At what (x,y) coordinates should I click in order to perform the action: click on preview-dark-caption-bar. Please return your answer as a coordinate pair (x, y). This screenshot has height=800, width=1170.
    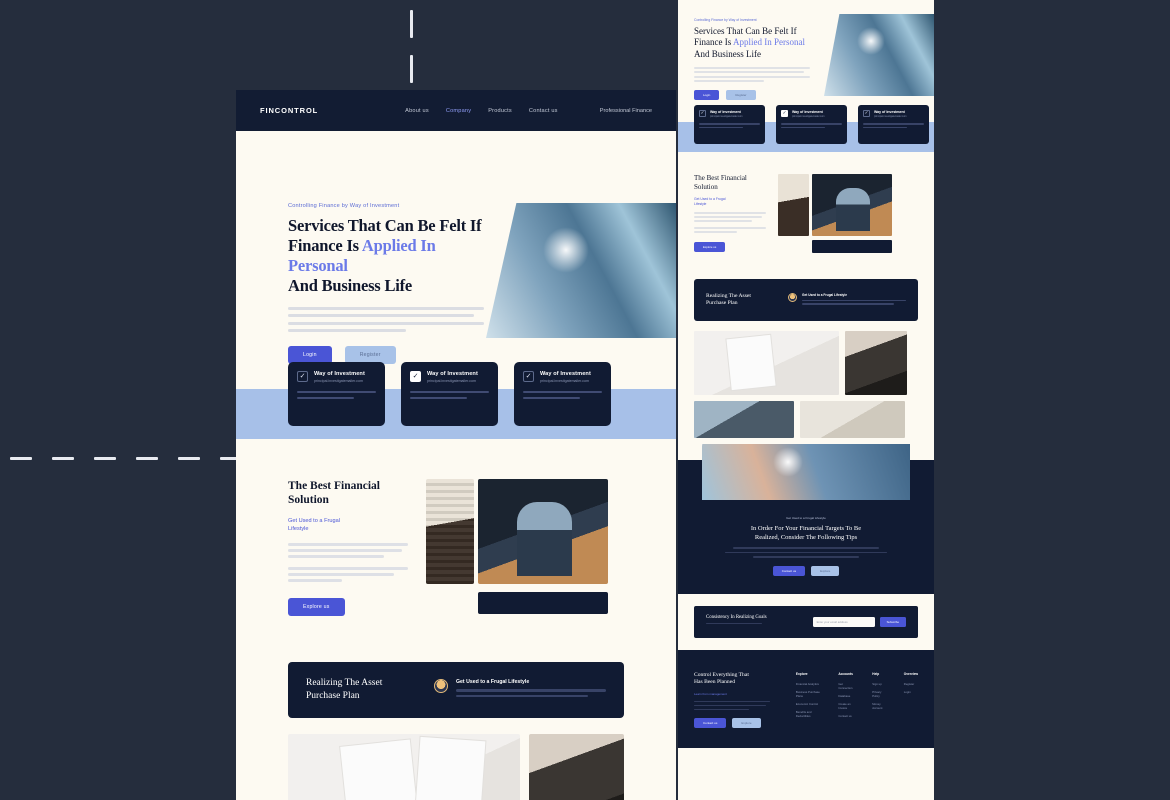
    Looking at the image, I should click on (852, 246).